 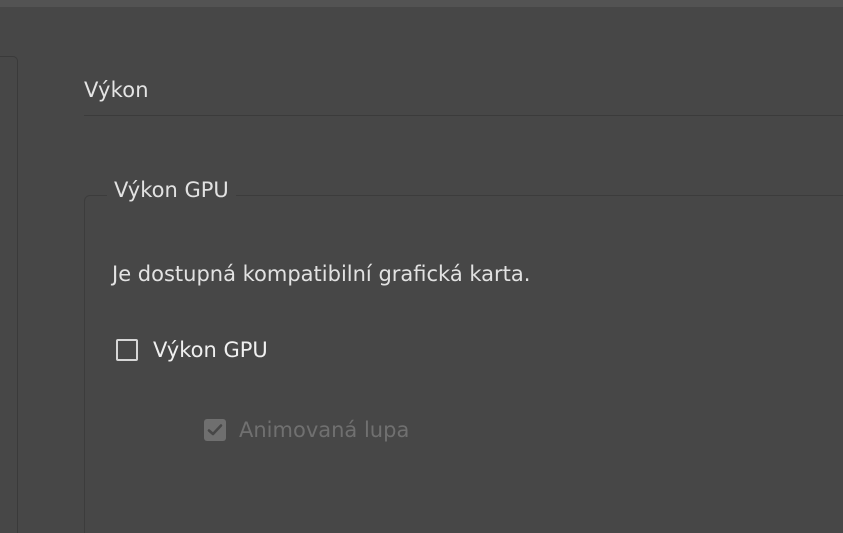 What do you see at coordinates (321, 274) in the screenshot?
I see `gpu-info-text: Je dostupná kompatibilní grafická karta.` at bounding box center [321, 274].